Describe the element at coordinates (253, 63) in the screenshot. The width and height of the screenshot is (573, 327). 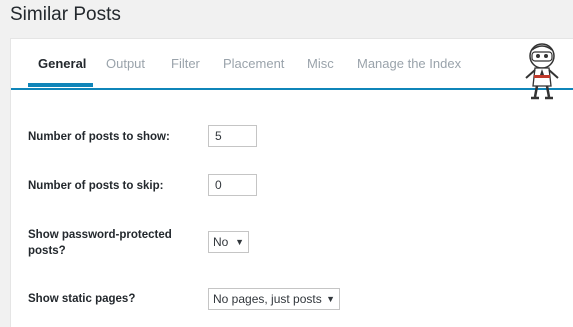
I see `tab-placement: Placement` at that location.